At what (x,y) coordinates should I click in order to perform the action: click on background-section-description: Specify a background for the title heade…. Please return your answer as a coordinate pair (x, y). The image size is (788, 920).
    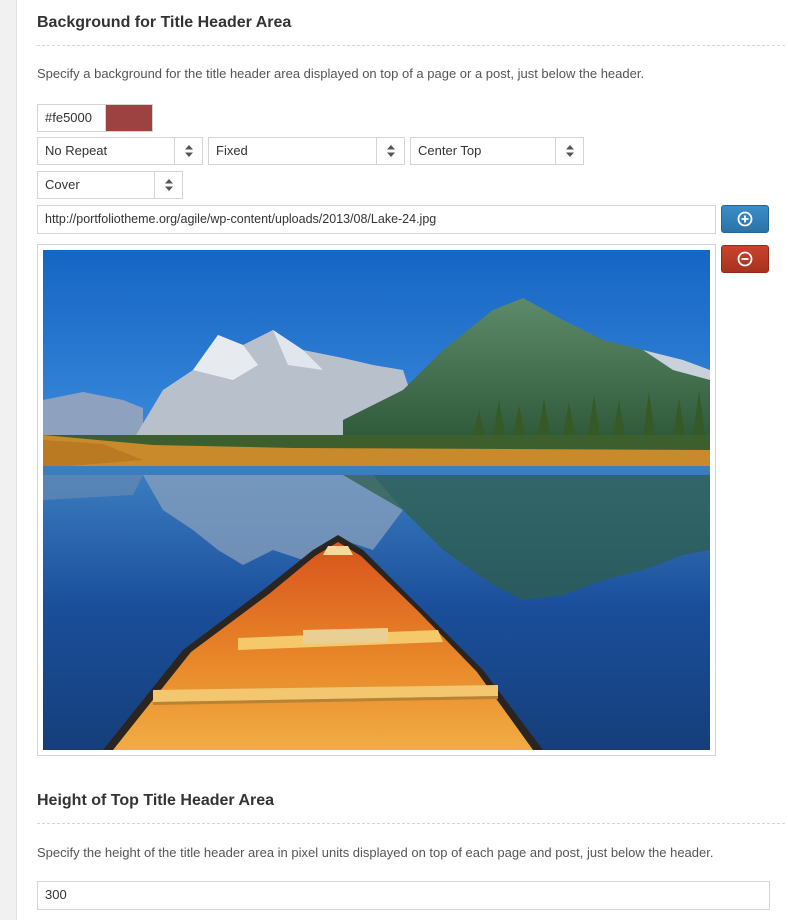
    Looking at the image, I should click on (341, 73).